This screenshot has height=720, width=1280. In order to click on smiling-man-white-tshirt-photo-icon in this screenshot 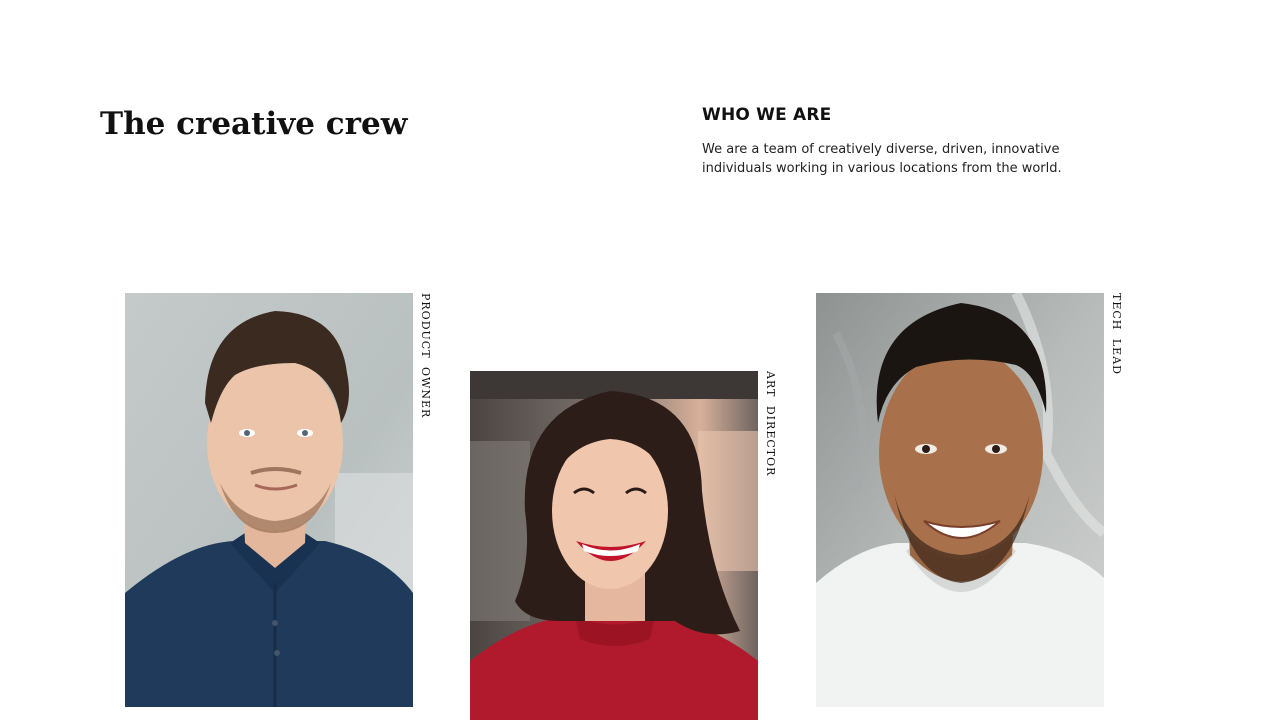, I will do `click(960, 500)`.